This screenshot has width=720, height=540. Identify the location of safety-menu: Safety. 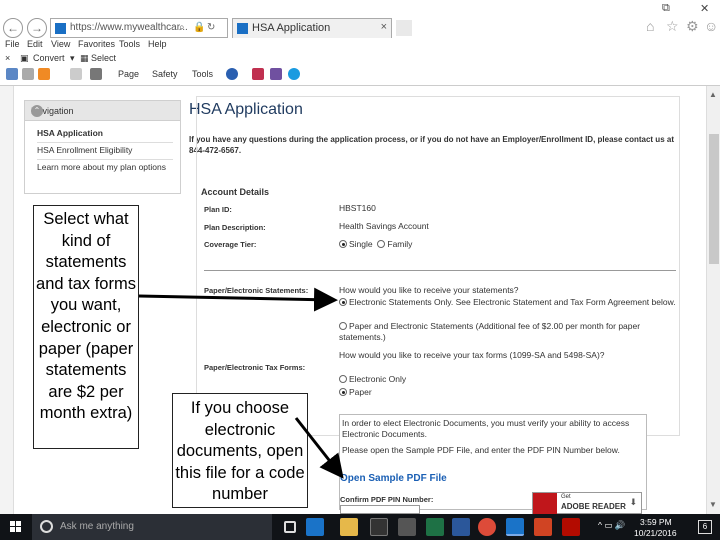
(165, 74).